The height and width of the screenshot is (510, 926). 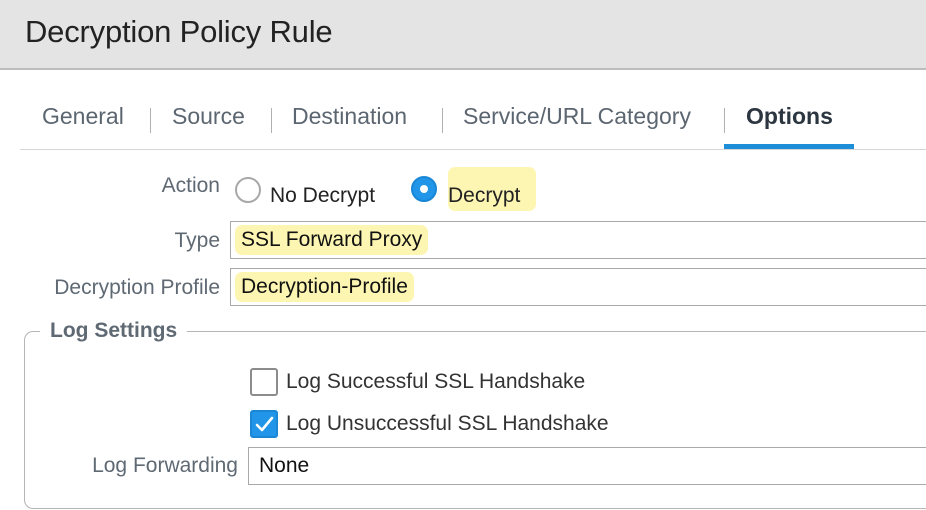 I want to click on action-label: Action, so click(x=190, y=185).